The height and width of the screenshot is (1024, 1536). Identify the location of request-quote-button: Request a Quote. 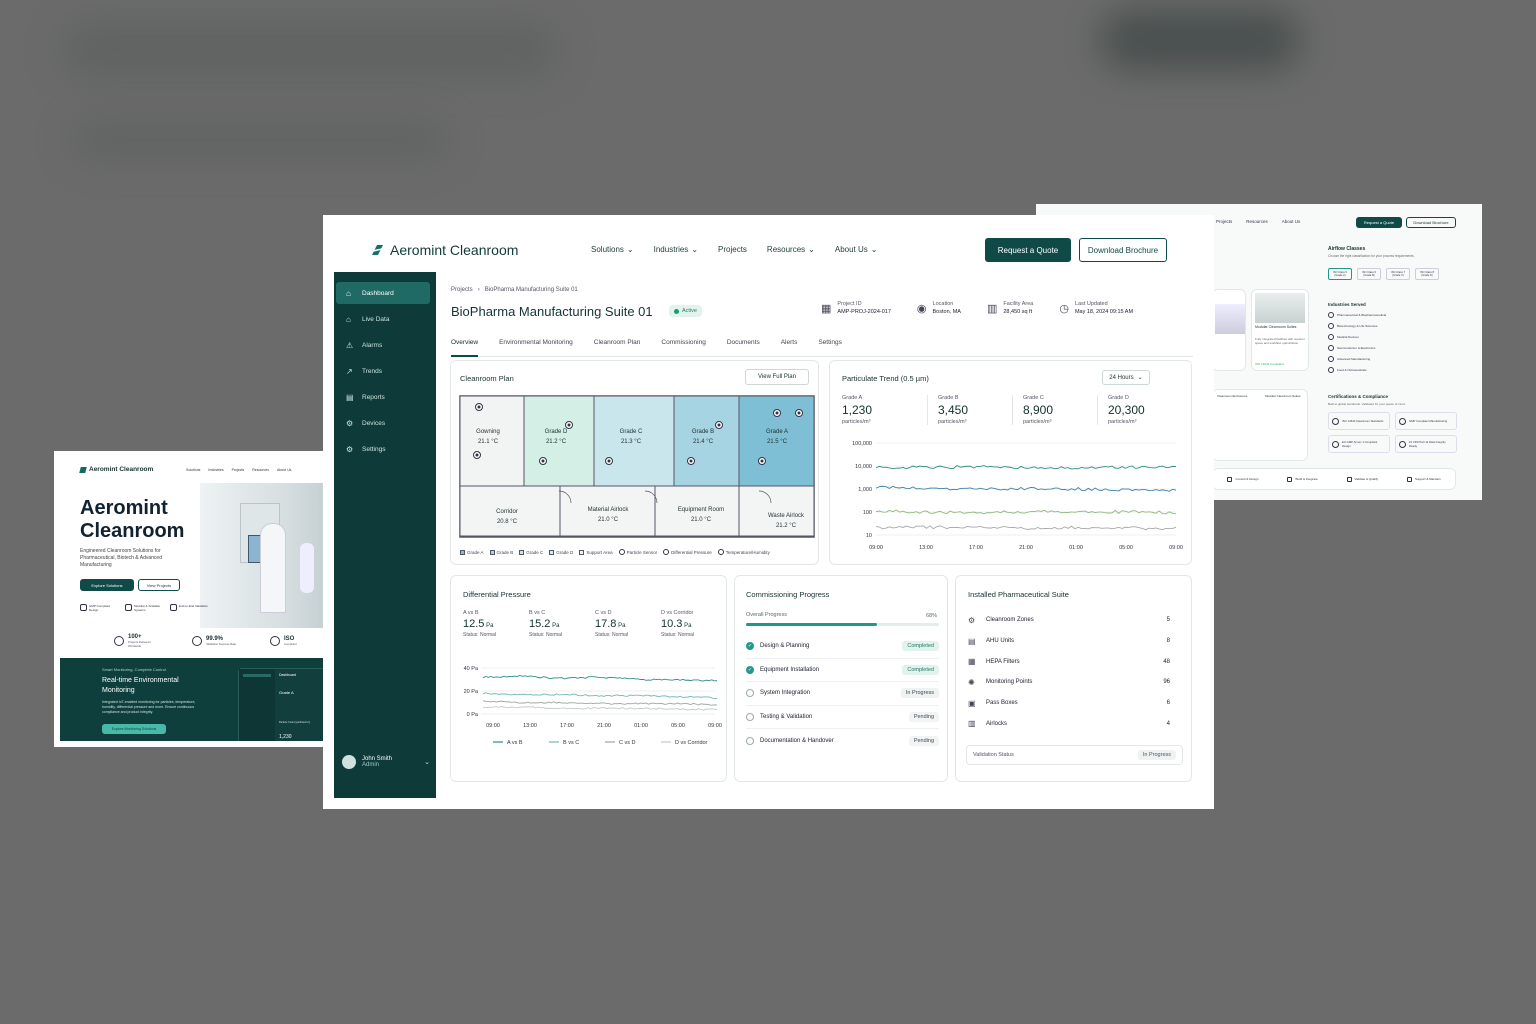
(1028, 250).